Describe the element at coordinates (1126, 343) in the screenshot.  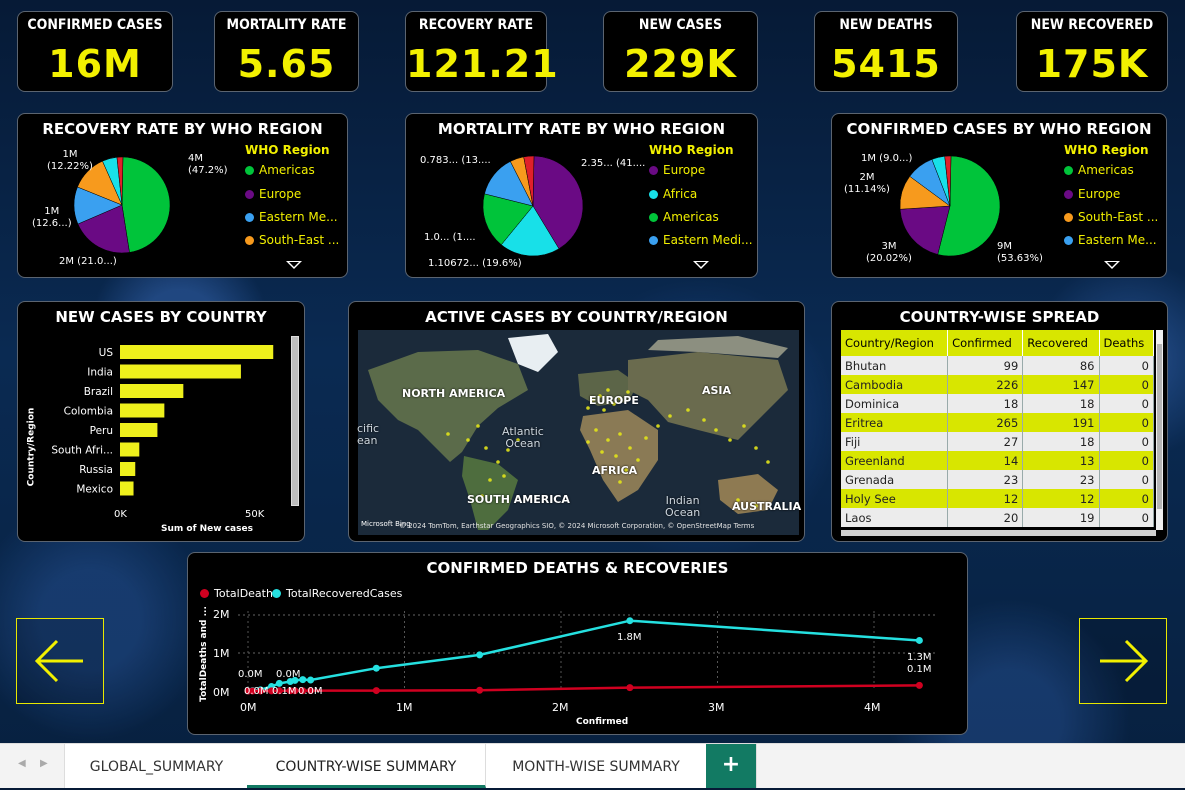
I see `column-header: Deaths` at that location.